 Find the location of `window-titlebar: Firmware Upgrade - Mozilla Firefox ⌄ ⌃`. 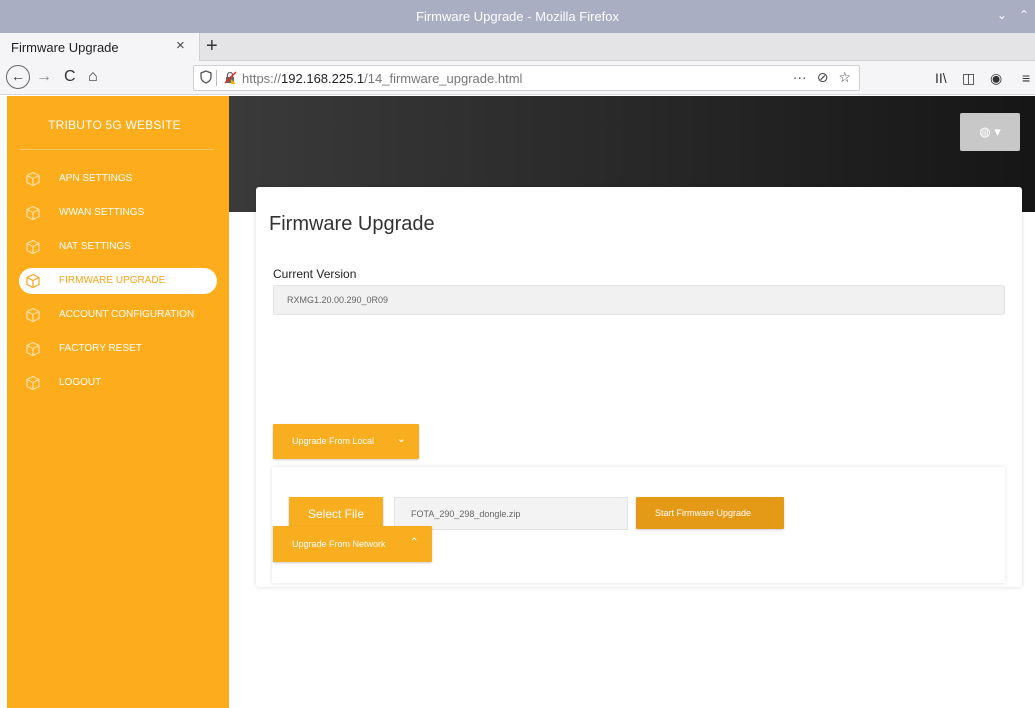

window-titlebar: Firmware Upgrade - Mozilla Firefox ⌄ ⌃ is located at coordinates (517, 16).